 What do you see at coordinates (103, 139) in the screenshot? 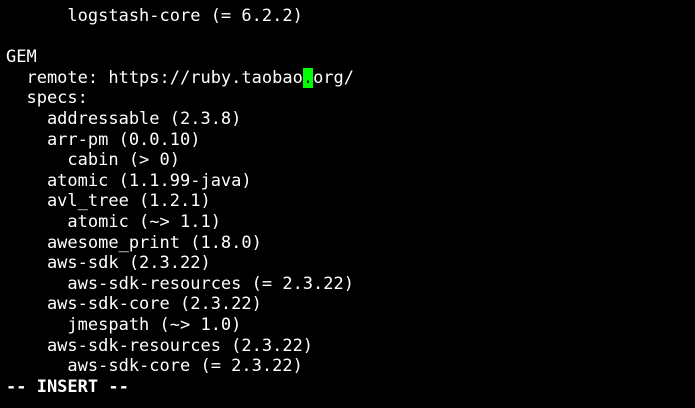
I see `terminal-line-7: arr-pm (0.0.10)` at bounding box center [103, 139].